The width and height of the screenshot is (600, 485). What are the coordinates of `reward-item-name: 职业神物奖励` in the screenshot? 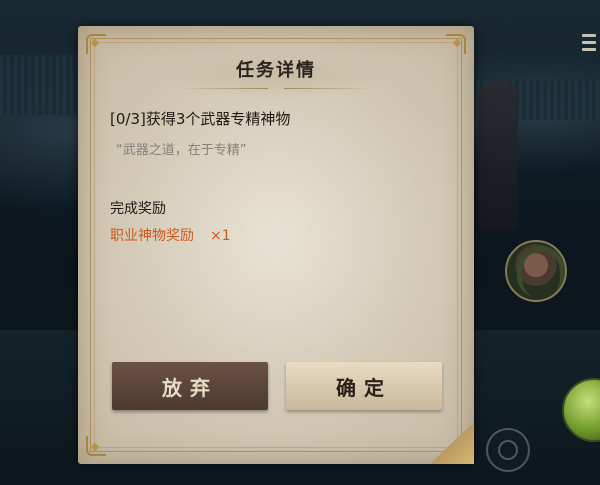 It's located at (152, 236).